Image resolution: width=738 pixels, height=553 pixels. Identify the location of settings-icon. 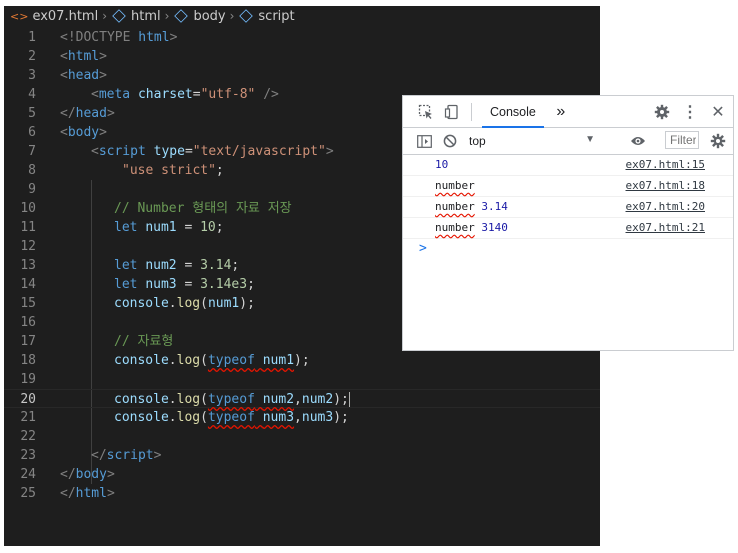
(662, 112).